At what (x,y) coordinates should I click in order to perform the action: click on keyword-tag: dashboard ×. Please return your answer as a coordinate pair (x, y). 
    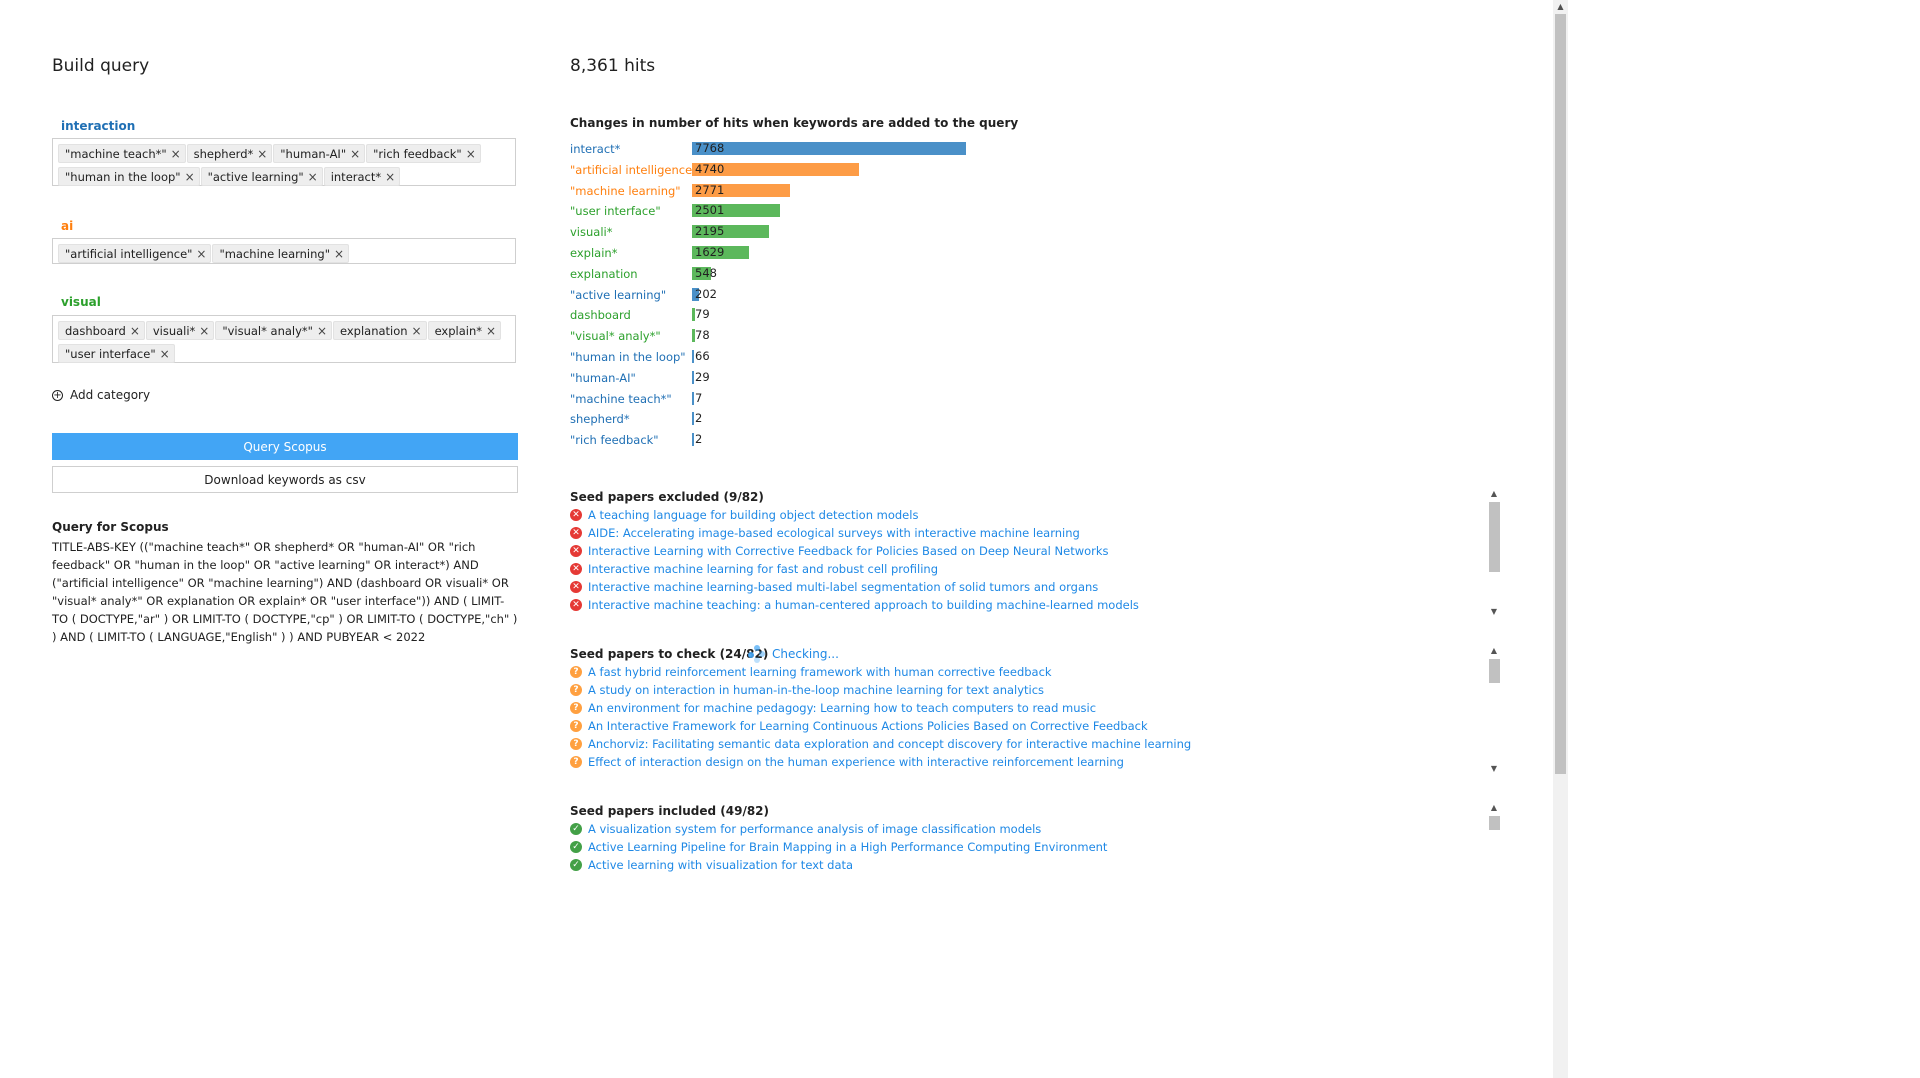
    Looking at the image, I should click on (101, 330).